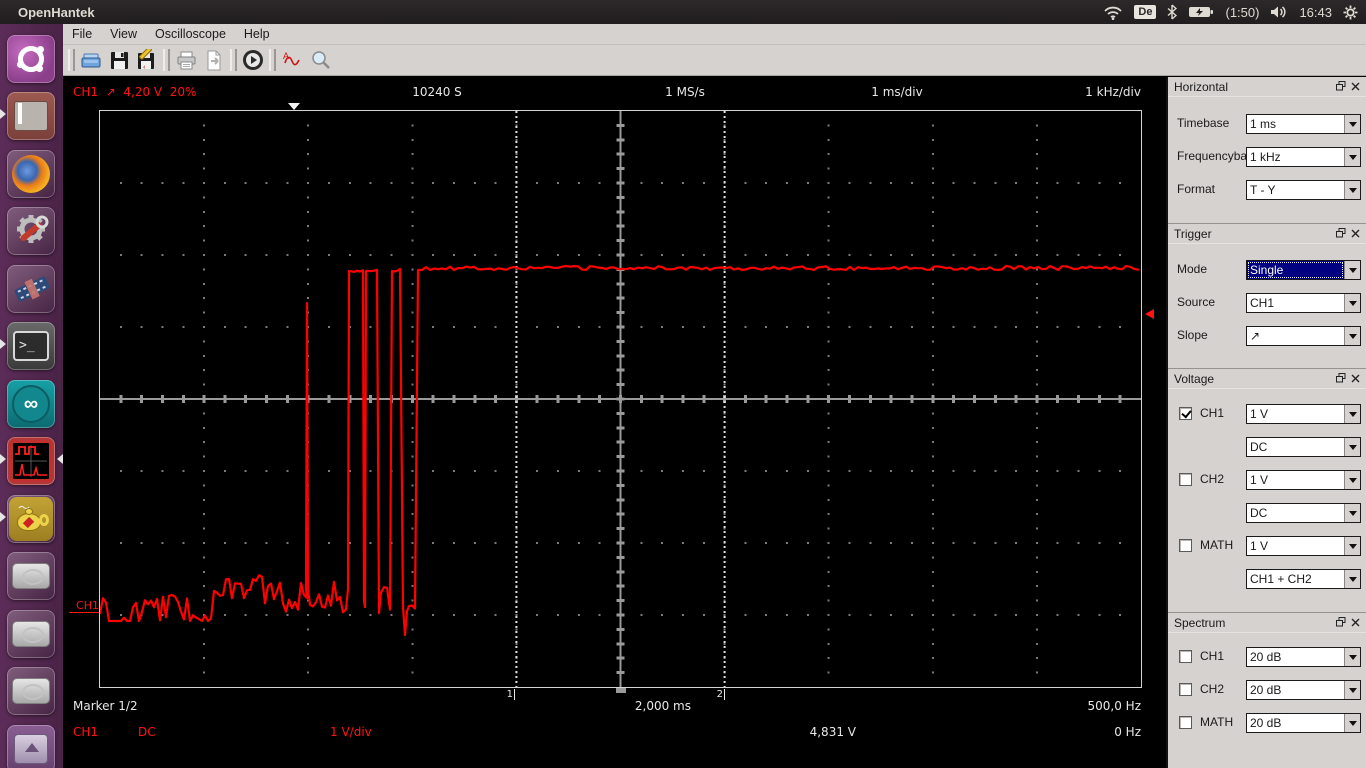 The height and width of the screenshot is (768, 1366). What do you see at coordinates (186, 60) in the screenshot?
I see `print-button` at bounding box center [186, 60].